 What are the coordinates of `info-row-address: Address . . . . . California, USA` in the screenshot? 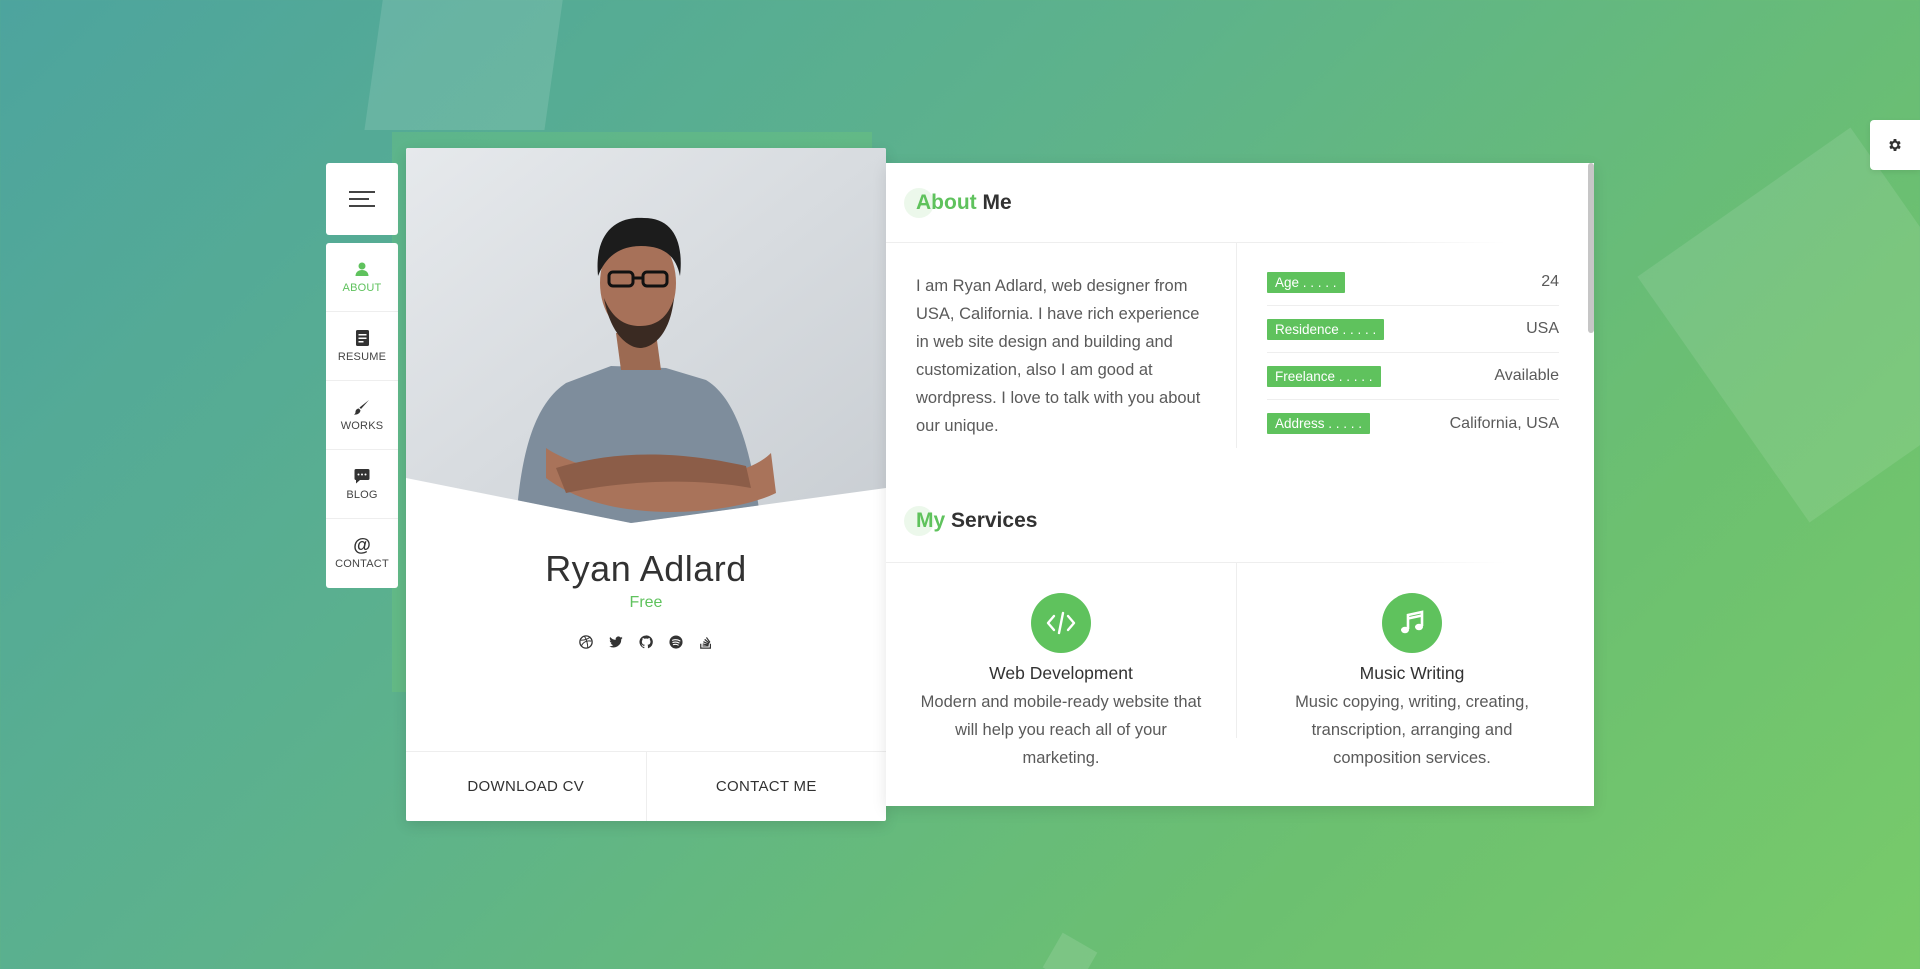 It's located at (1413, 423).